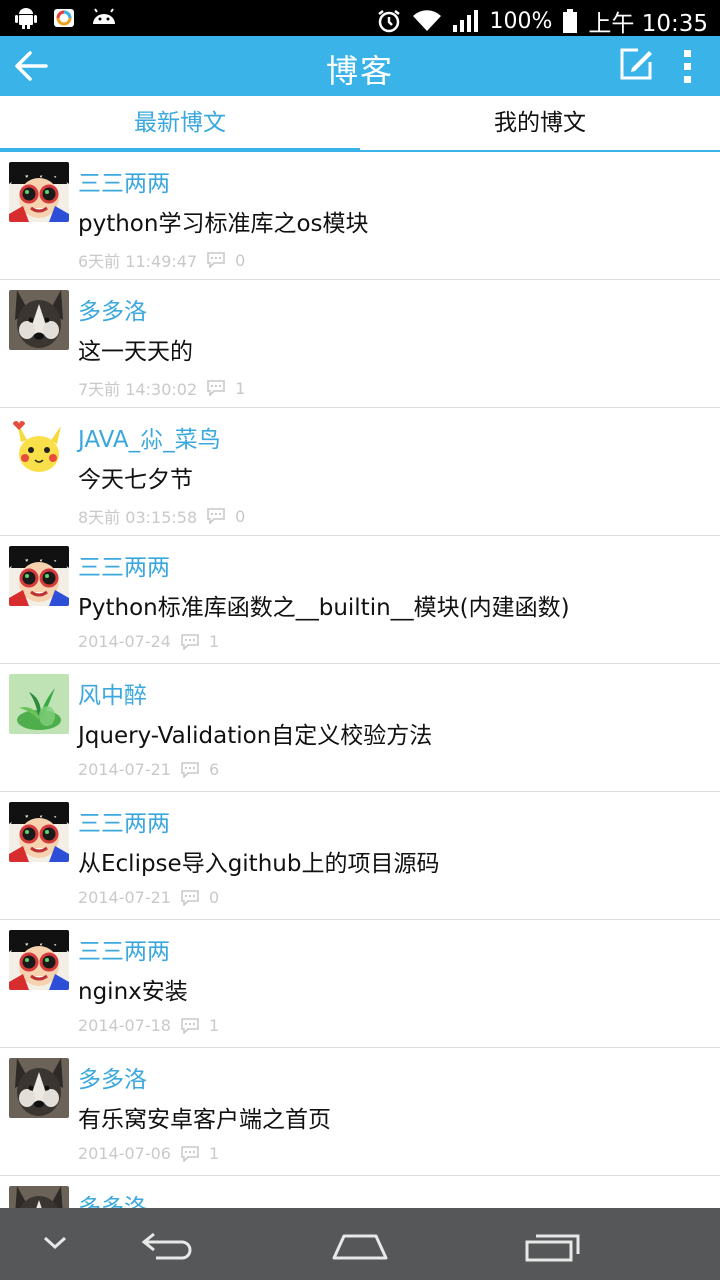 The height and width of the screenshot is (1280, 720). I want to click on tab-bar: 最新博文 我的博文, so click(360, 124).